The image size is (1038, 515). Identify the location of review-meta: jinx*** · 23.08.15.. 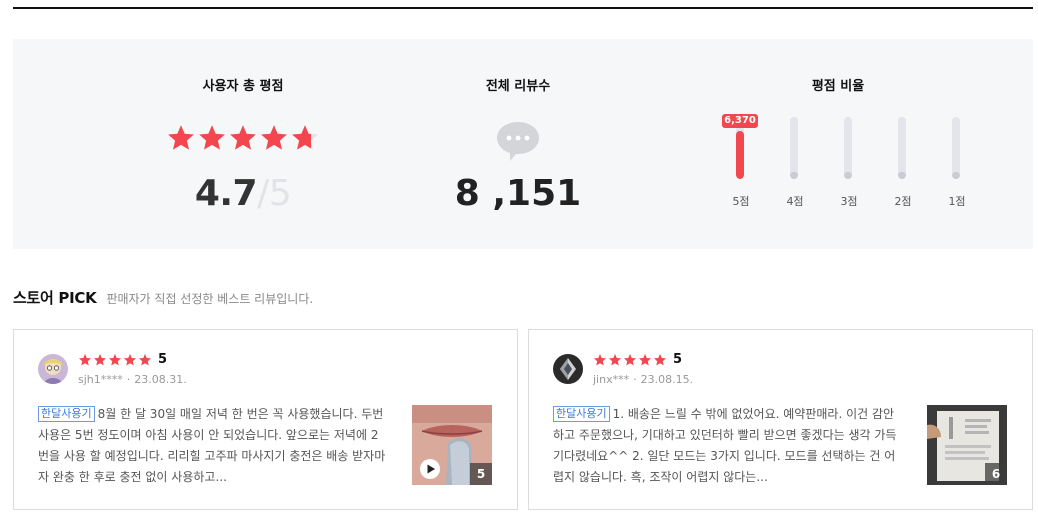
(643, 379).